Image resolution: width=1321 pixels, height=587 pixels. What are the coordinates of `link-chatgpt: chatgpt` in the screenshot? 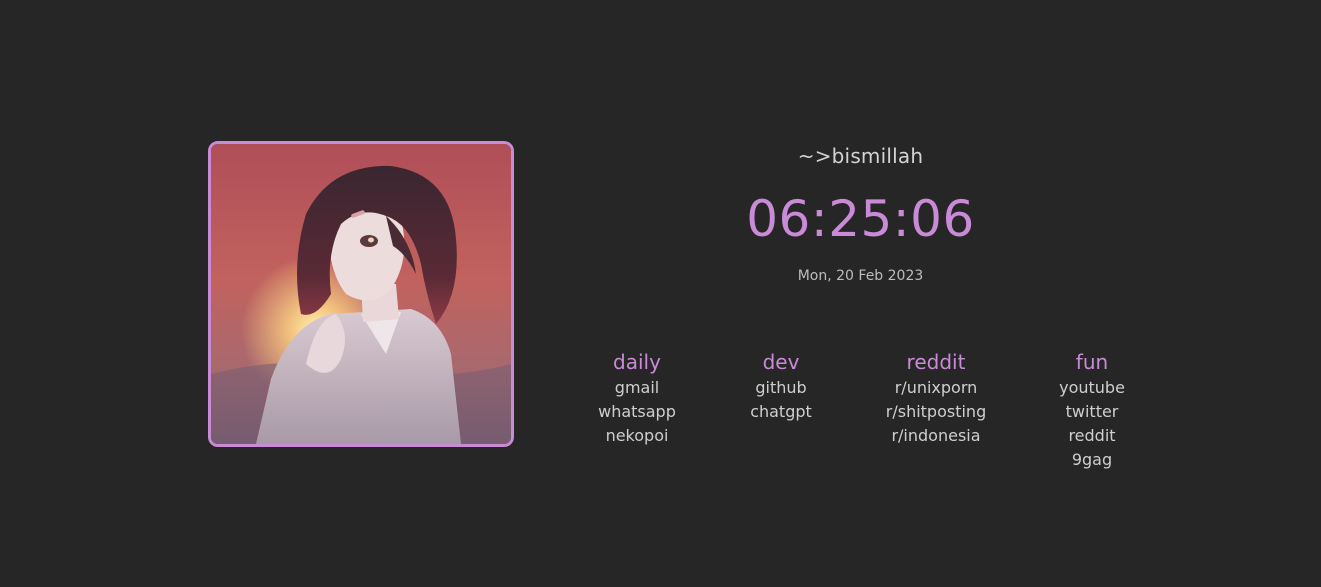 It's located at (781, 412).